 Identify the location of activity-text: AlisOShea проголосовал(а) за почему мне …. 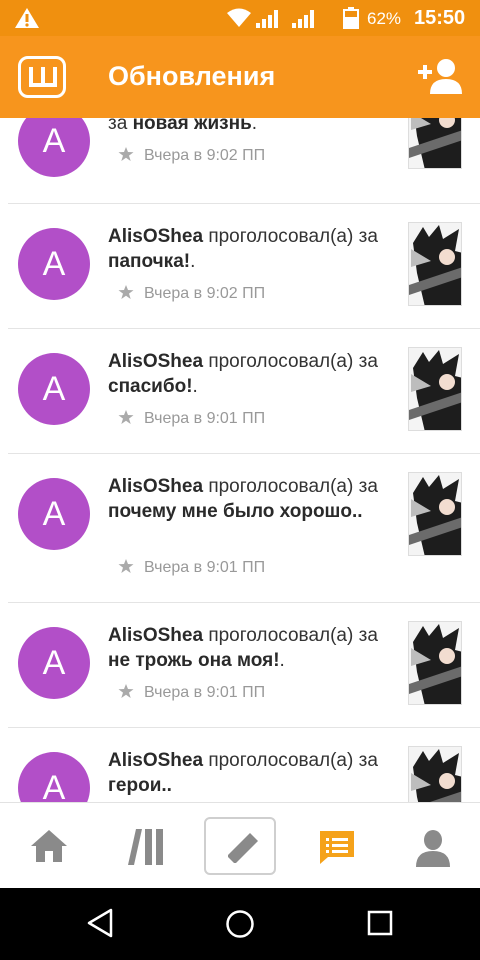
(243, 499).